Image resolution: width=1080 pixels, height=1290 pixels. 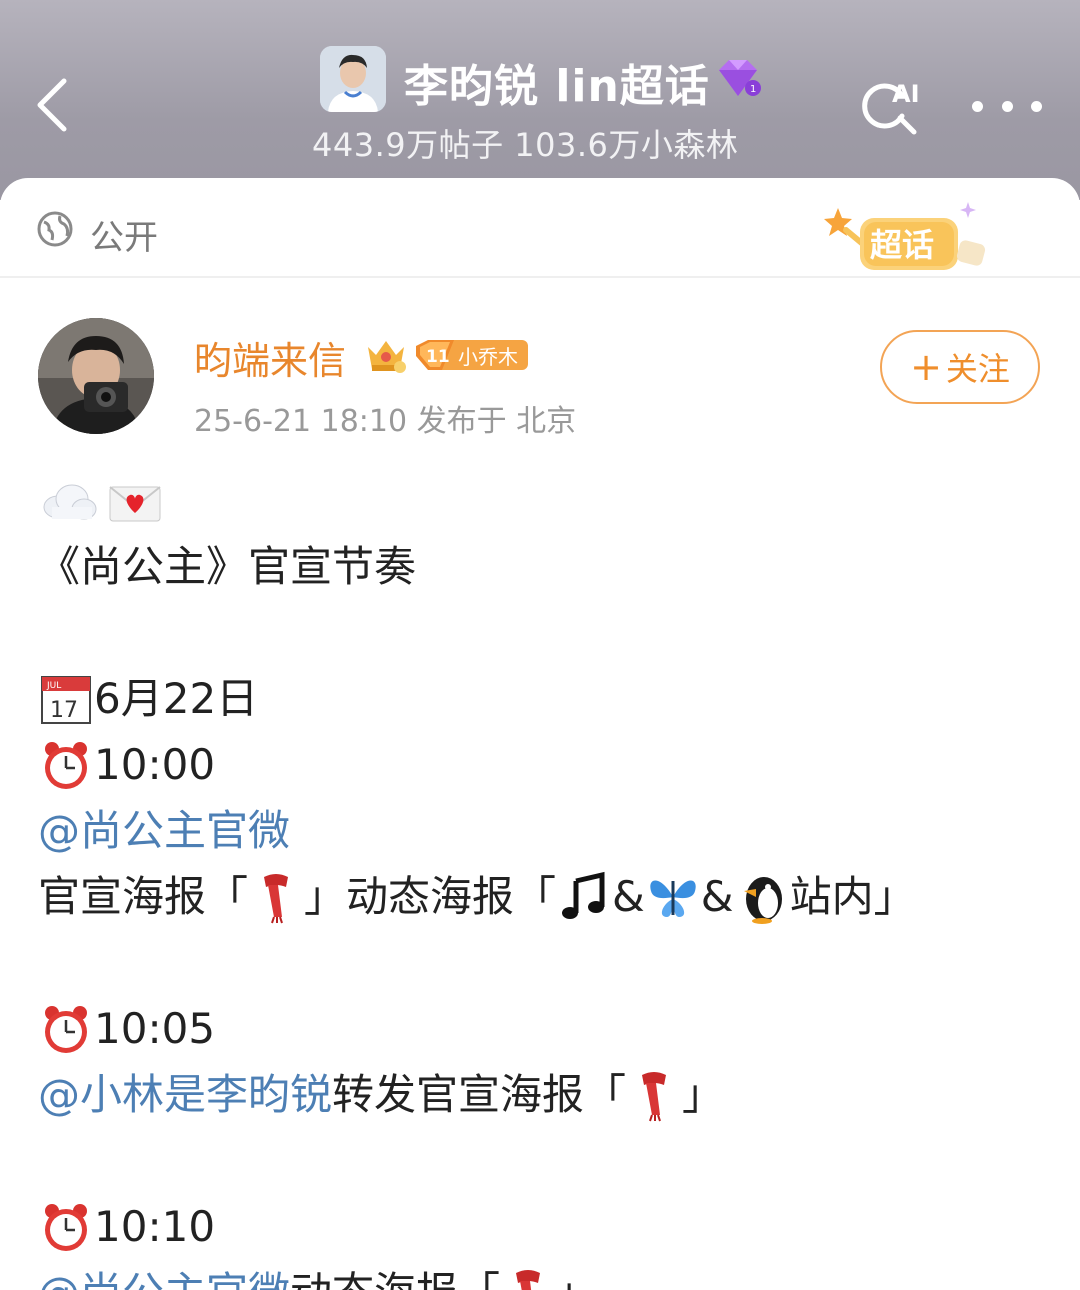 What do you see at coordinates (762, 897) in the screenshot?
I see `penguin-icon` at bounding box center [762, 897].